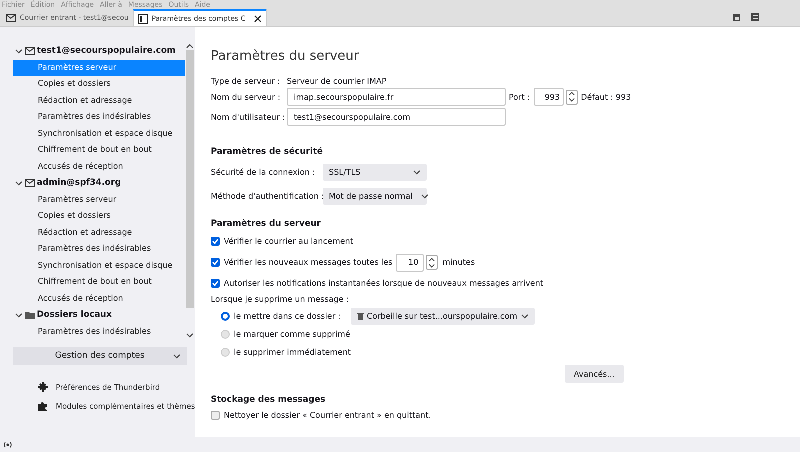 This screenshot has height=452, width=800. Describe the element at coordinates (280, 299) in the screenshot. I see `field-label: Lorsque je supprime un message :` at that location.